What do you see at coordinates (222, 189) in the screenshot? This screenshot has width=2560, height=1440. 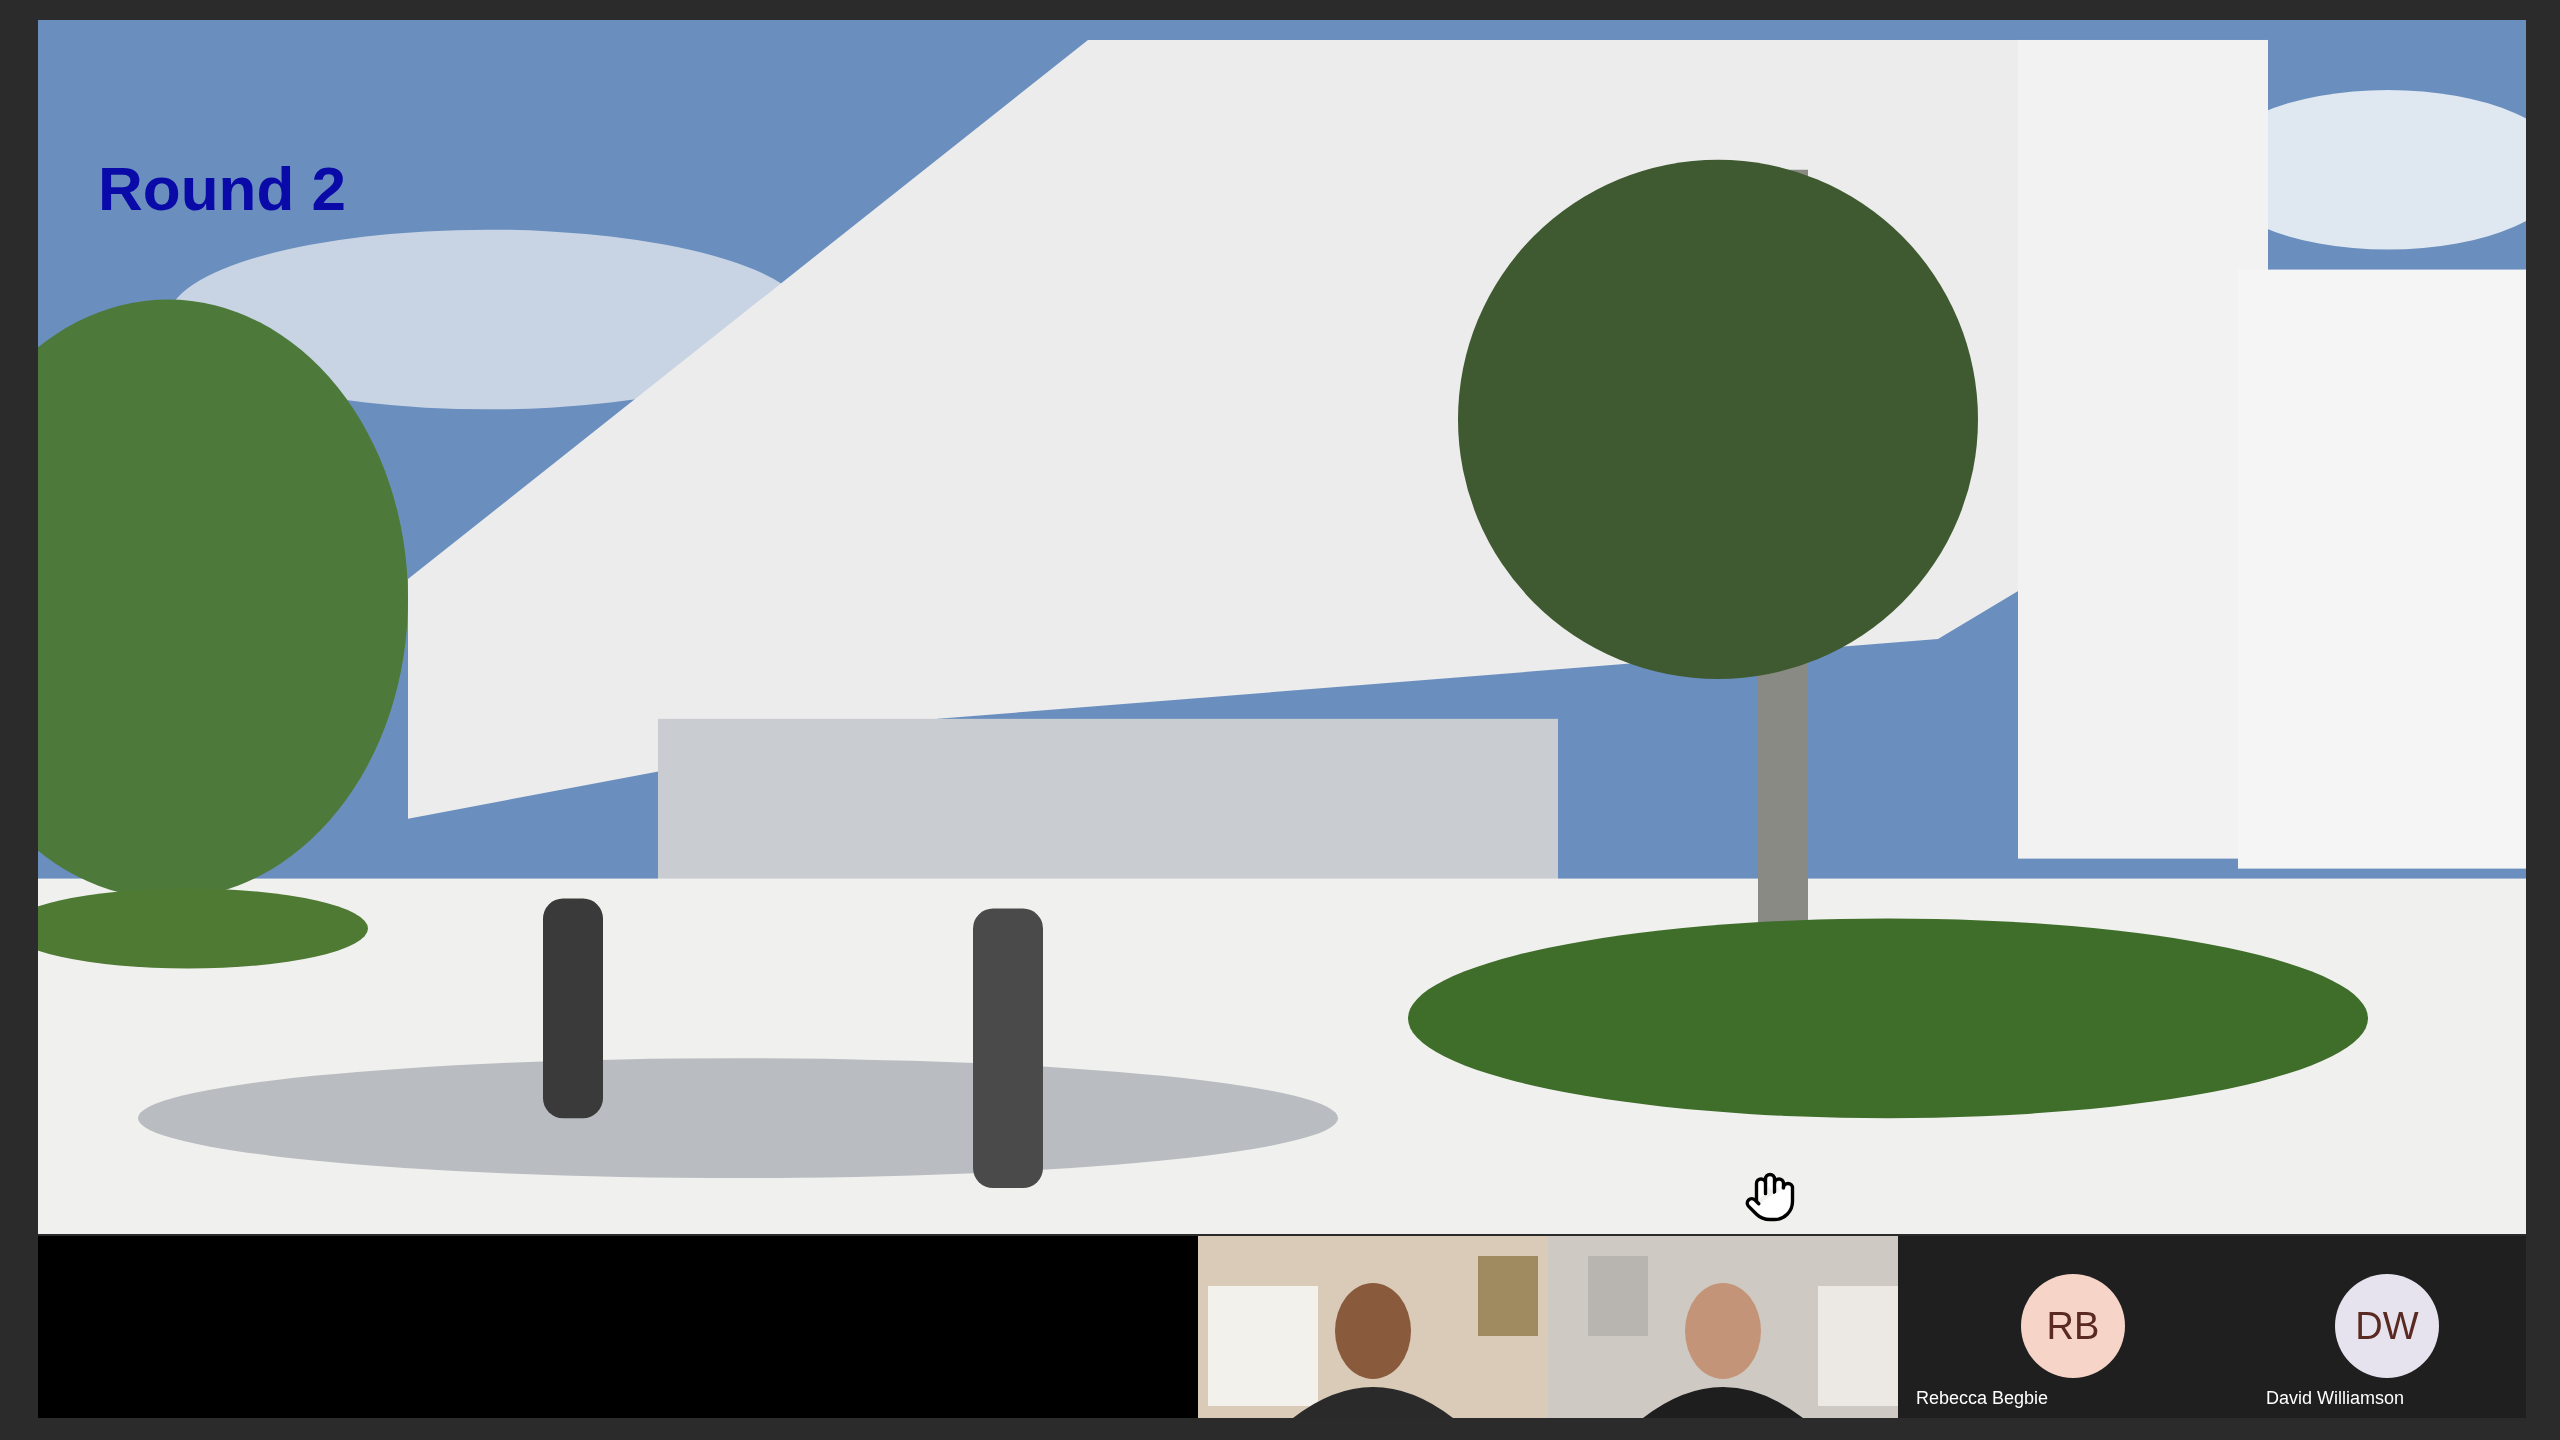 I see `slide-title: Round 2` at bounding box center [222, 189].